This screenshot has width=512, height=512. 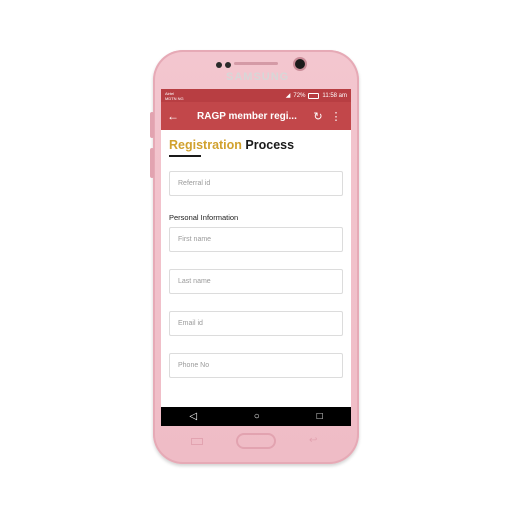 I want to click on last-name-placeholder: Last name, so click(x=194, y=281).